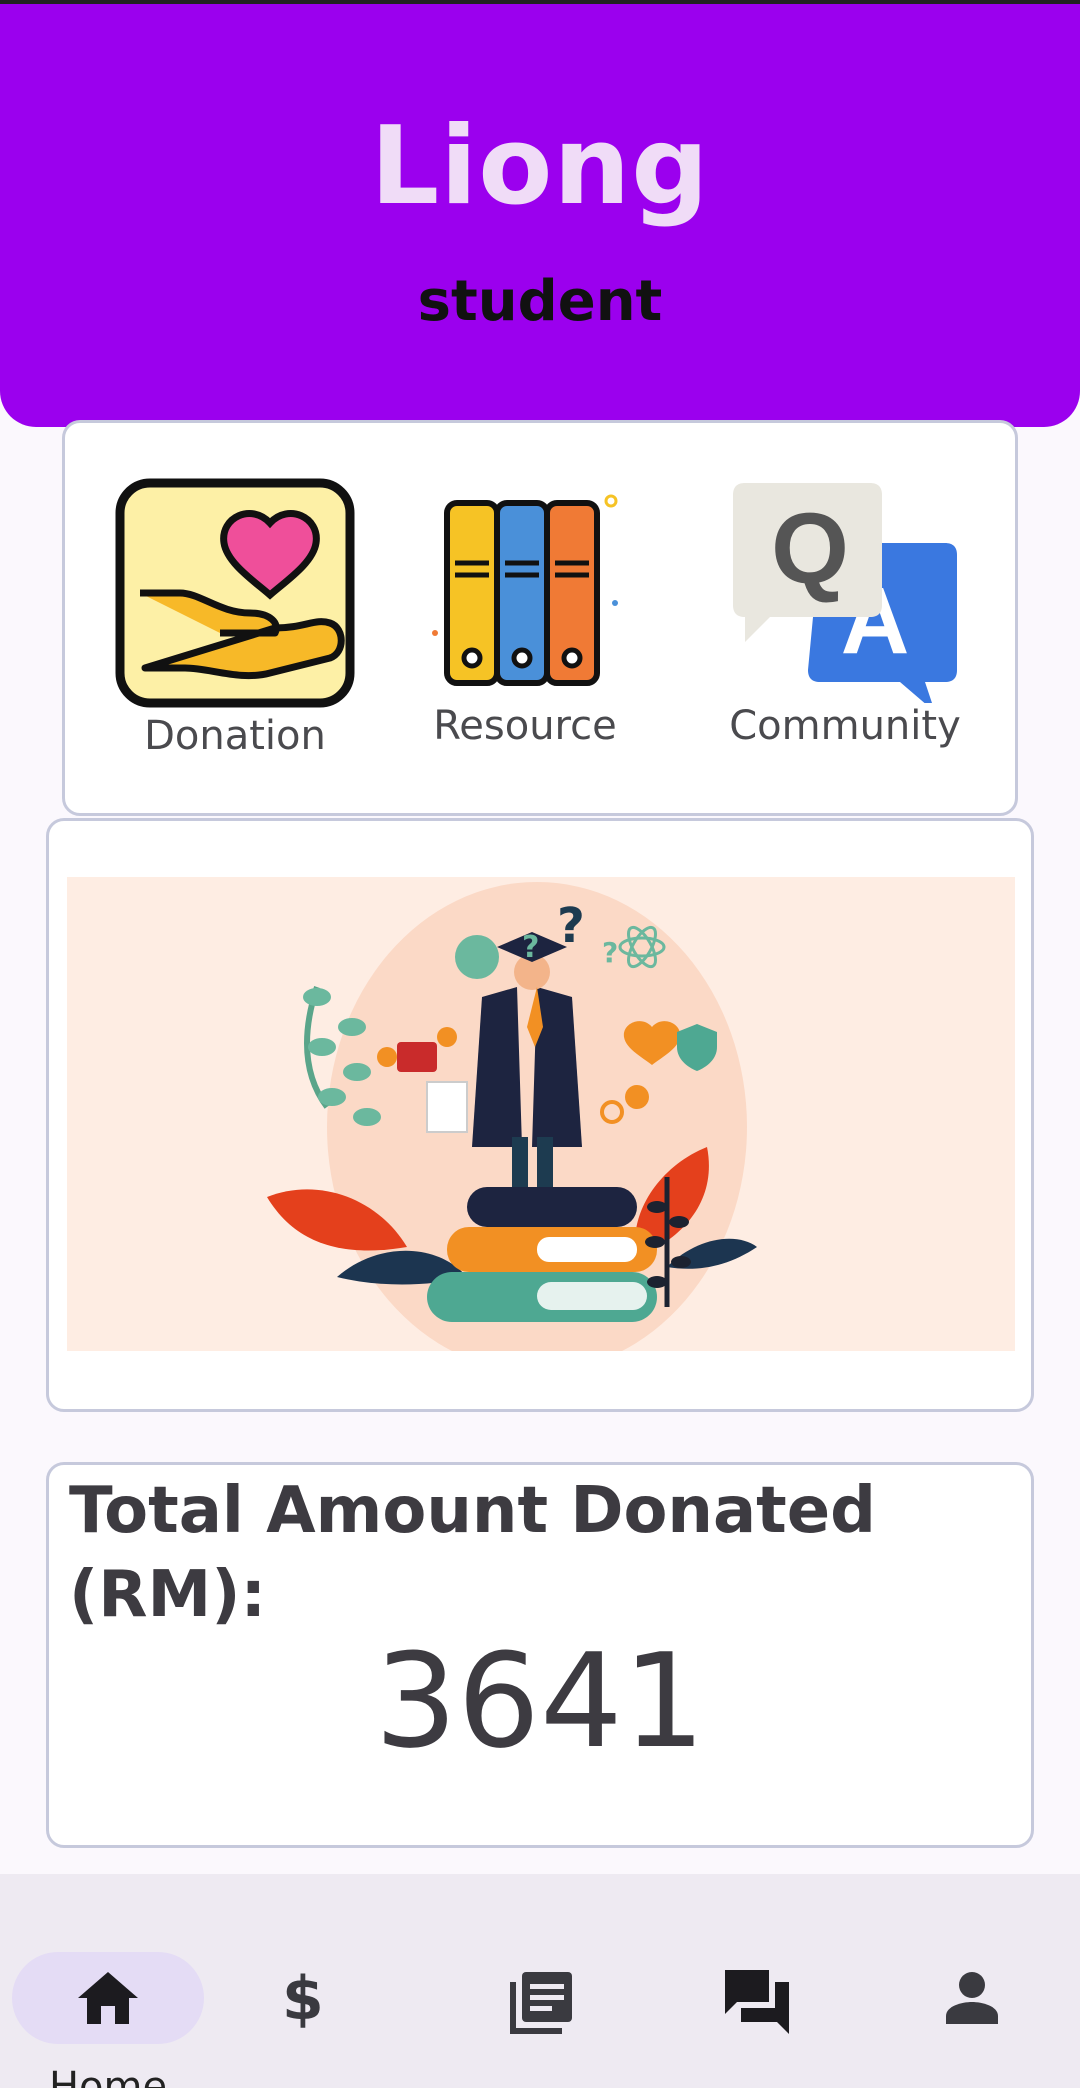 This screenshot has width=1080, height=2088. I want to click on chat-icon, so click(757, 2002).